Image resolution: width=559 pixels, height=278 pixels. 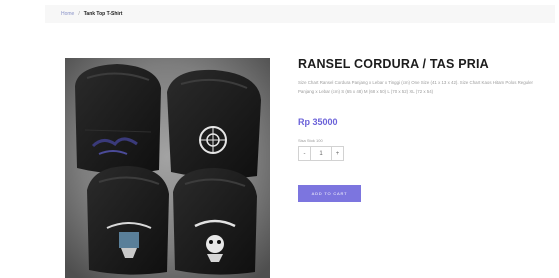 I want to click on quantity-input: 1, so click(x=321, y=153).